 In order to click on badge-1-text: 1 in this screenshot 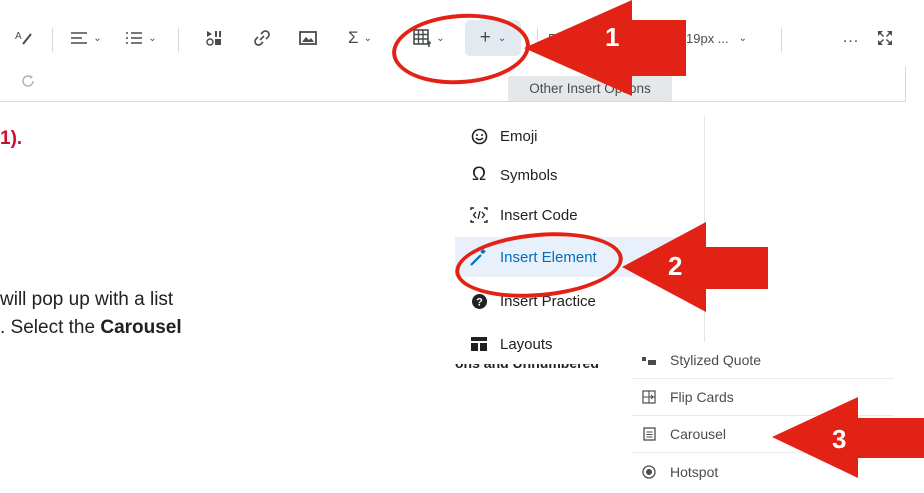, I will do `click(612, 37)`.